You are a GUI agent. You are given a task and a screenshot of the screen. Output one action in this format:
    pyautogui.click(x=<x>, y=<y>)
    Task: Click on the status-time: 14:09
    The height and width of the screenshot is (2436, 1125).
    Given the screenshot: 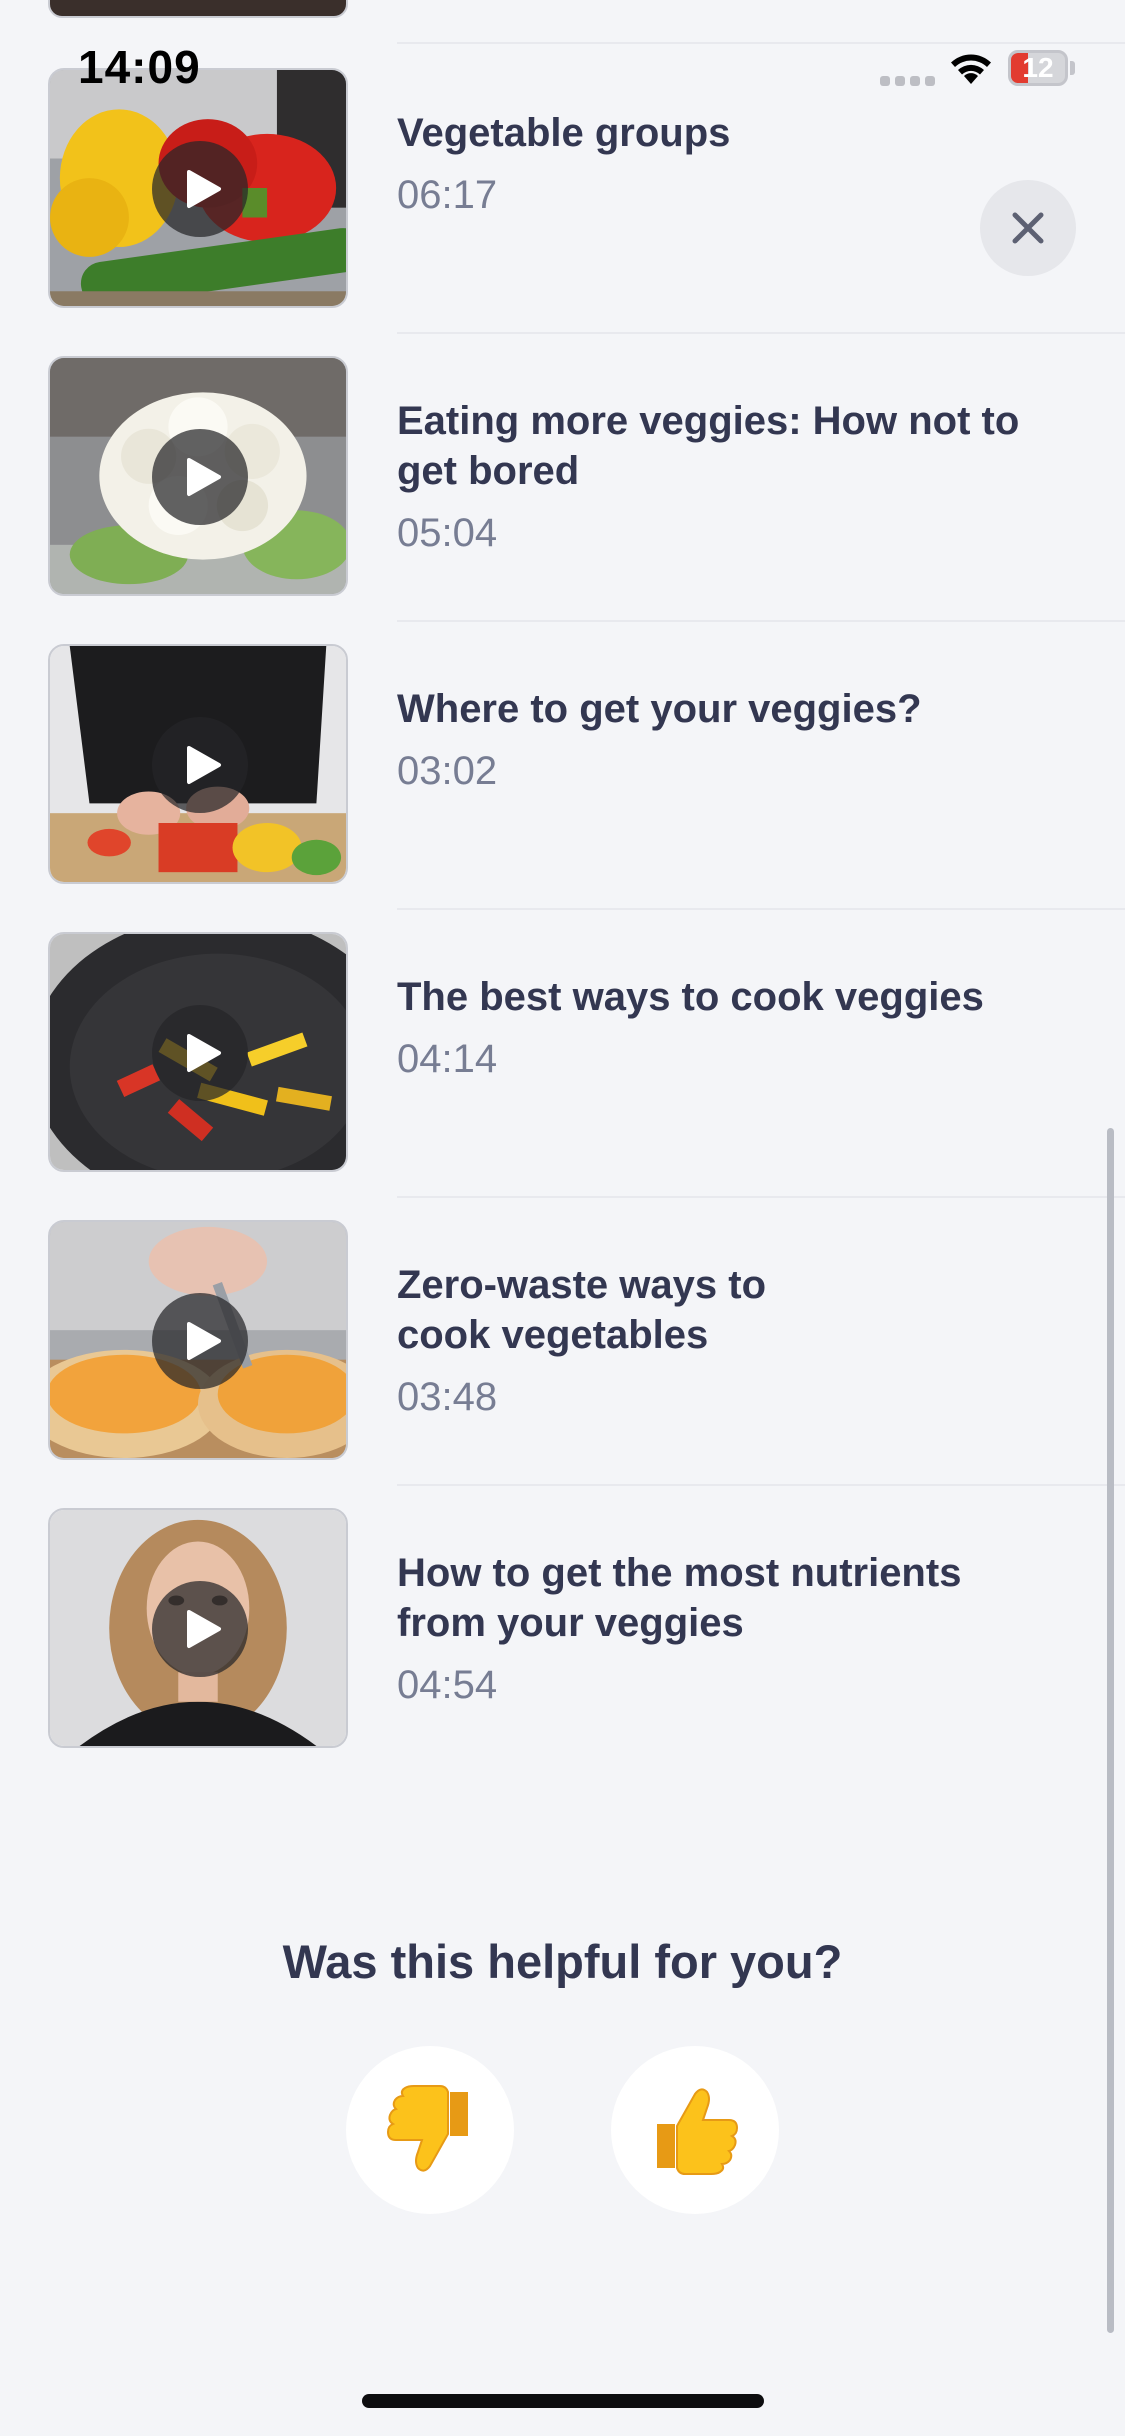 What is the action you would take?
    pyautogui.click(x=139, y=67)
    